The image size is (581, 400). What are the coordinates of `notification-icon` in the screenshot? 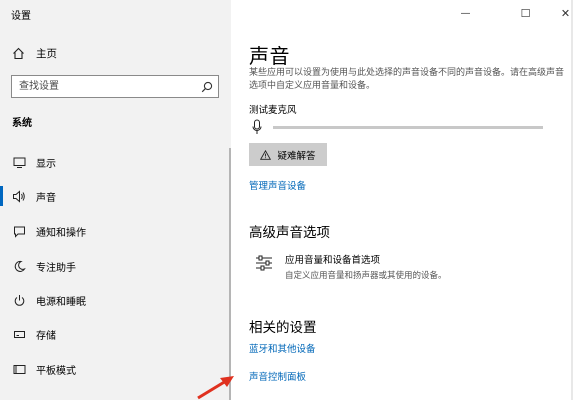 It's located at (19, 231).